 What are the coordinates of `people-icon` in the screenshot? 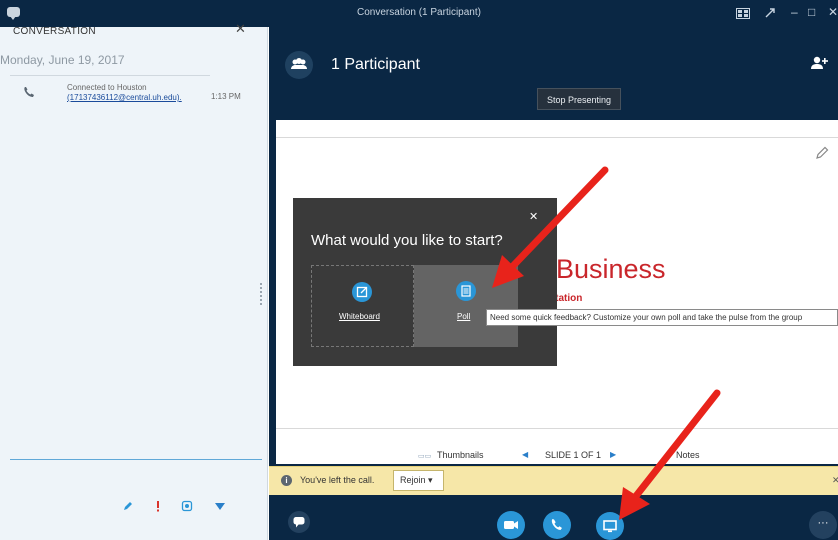 It's located at (299, 63).